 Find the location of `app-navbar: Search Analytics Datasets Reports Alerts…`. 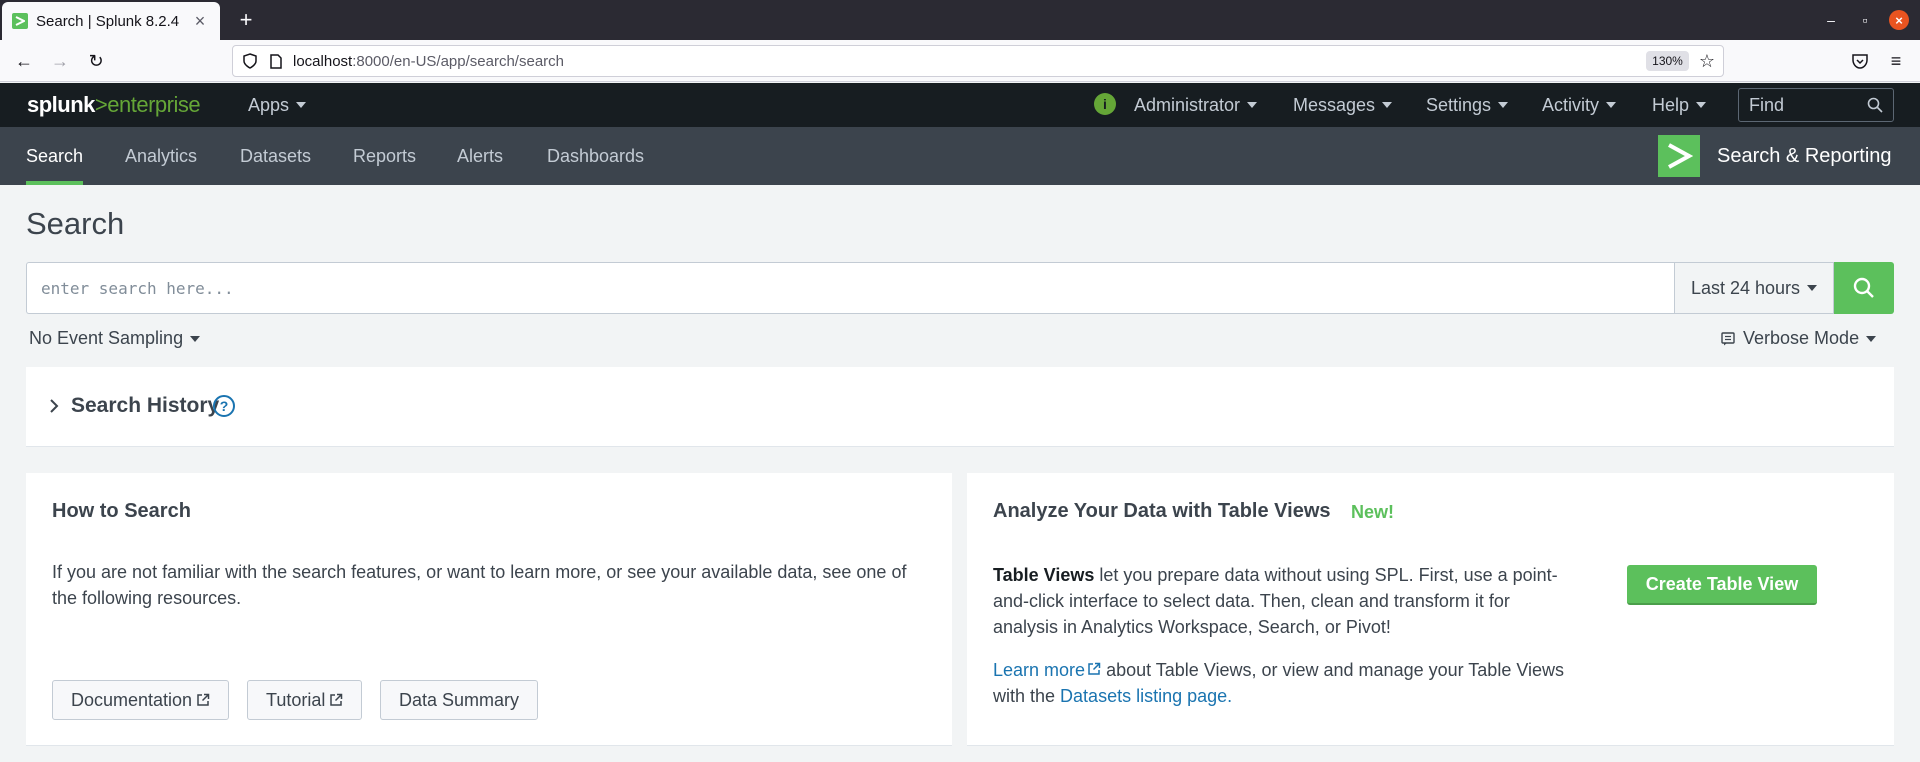

app-navbar: Search Analytics Datasets Reports Alerts… is located at coordinates (960, 156).